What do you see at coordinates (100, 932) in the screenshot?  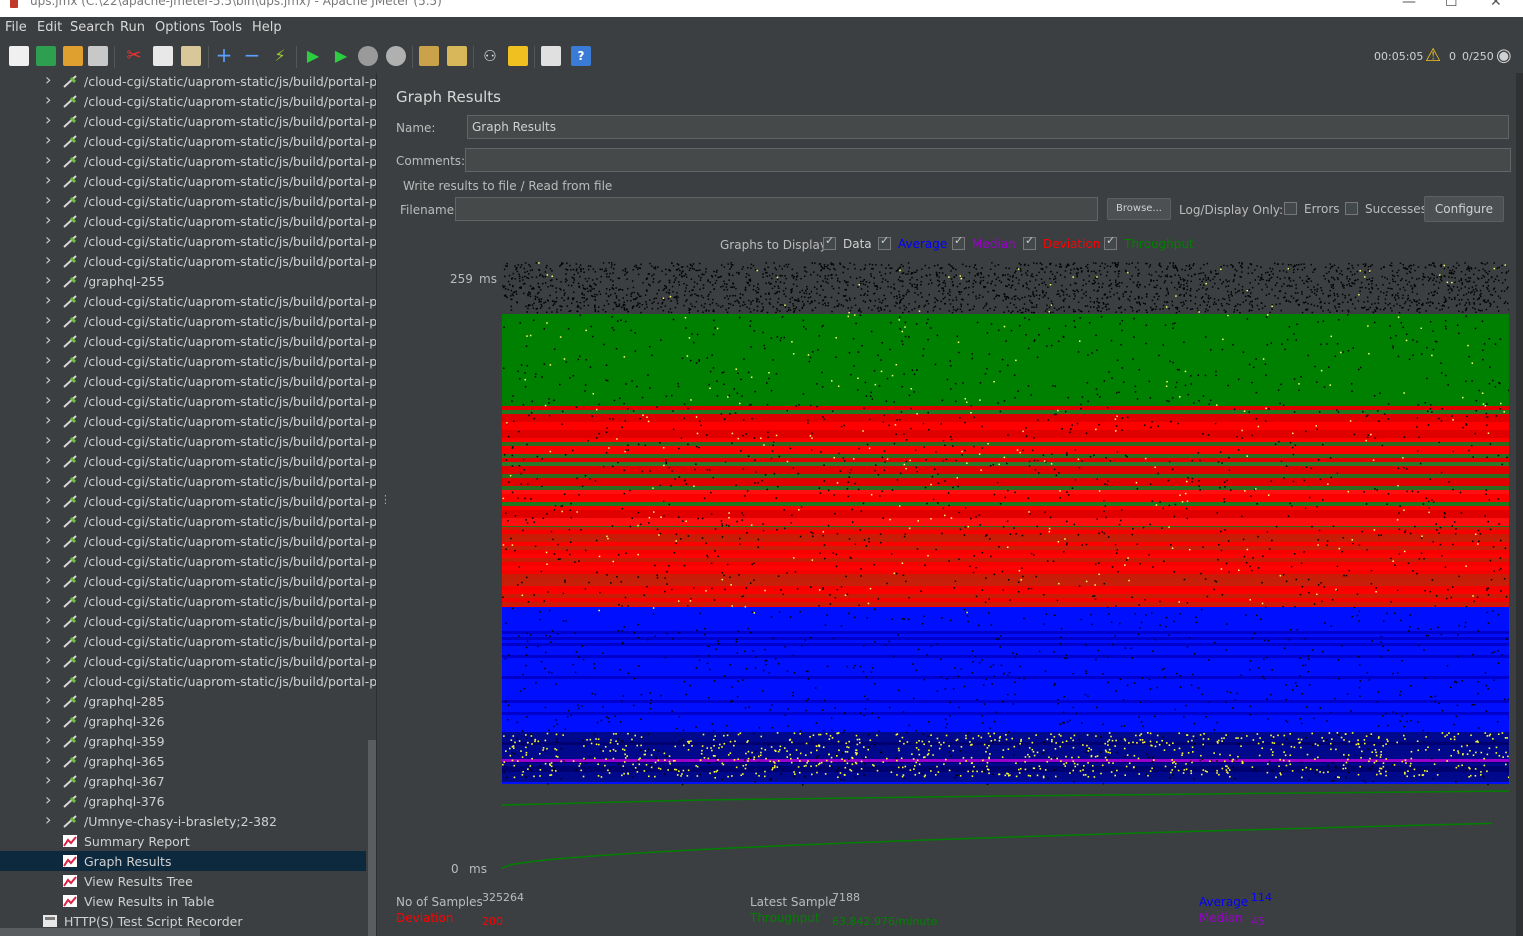 I see `tree-horizontal-scrollbar` at bounding box center [100, 932].